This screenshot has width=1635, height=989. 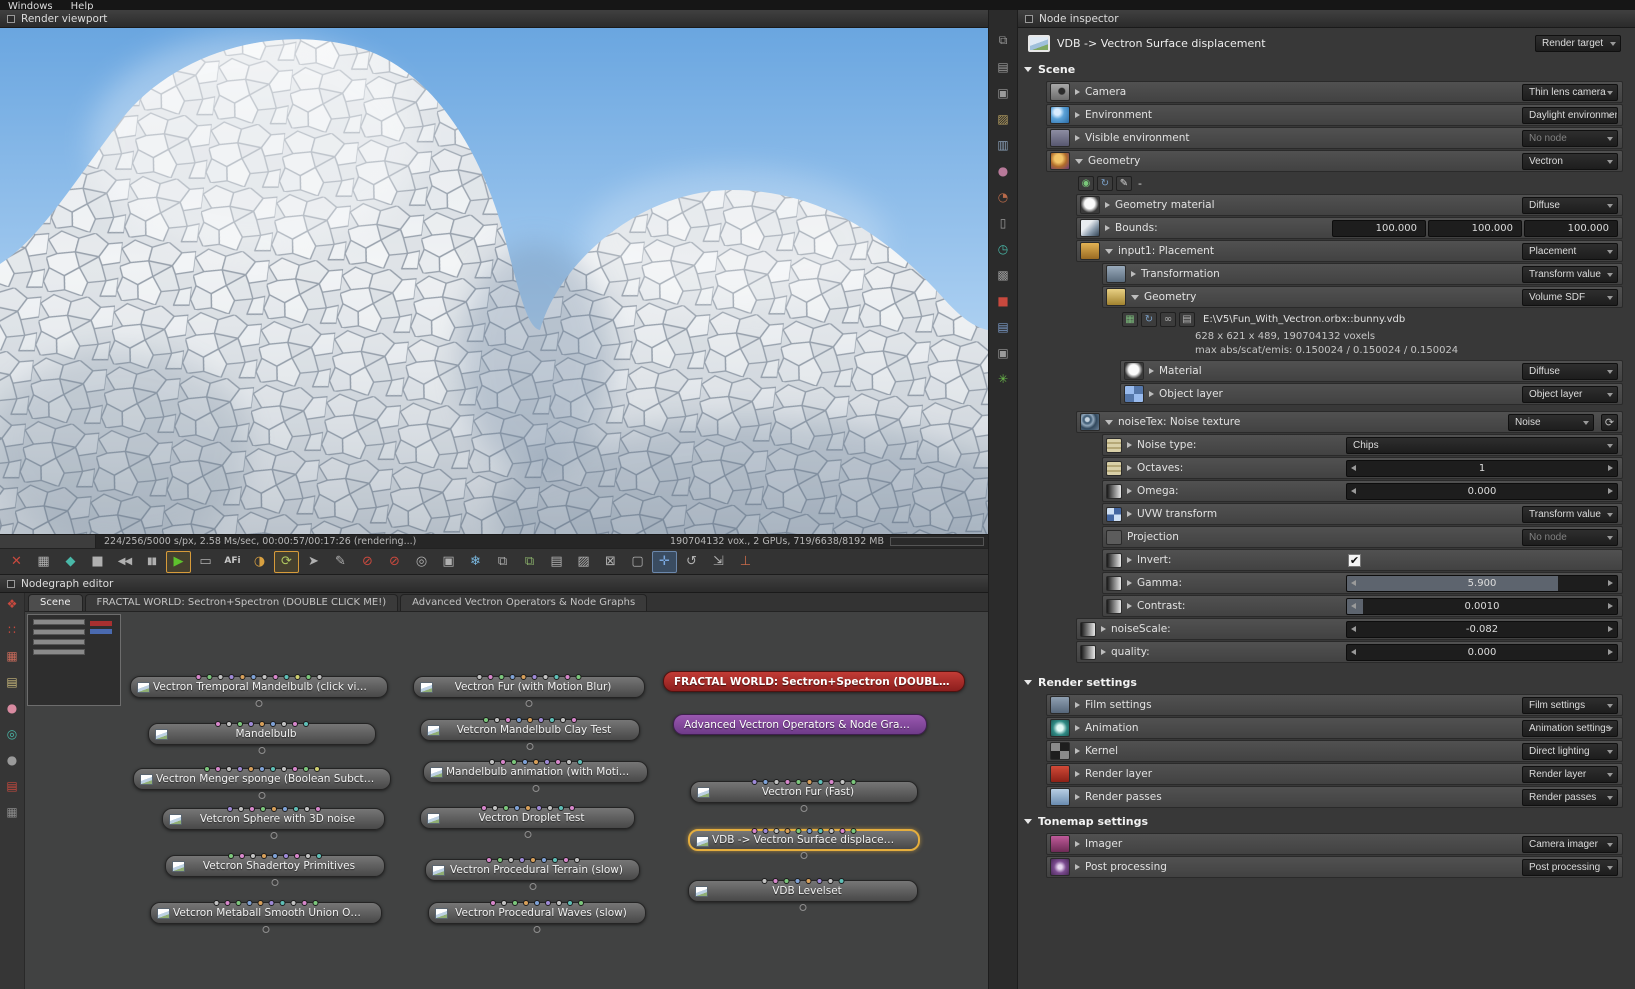 I want to click on render-target-dropdown: Render target, so click(x=1578, y=43).